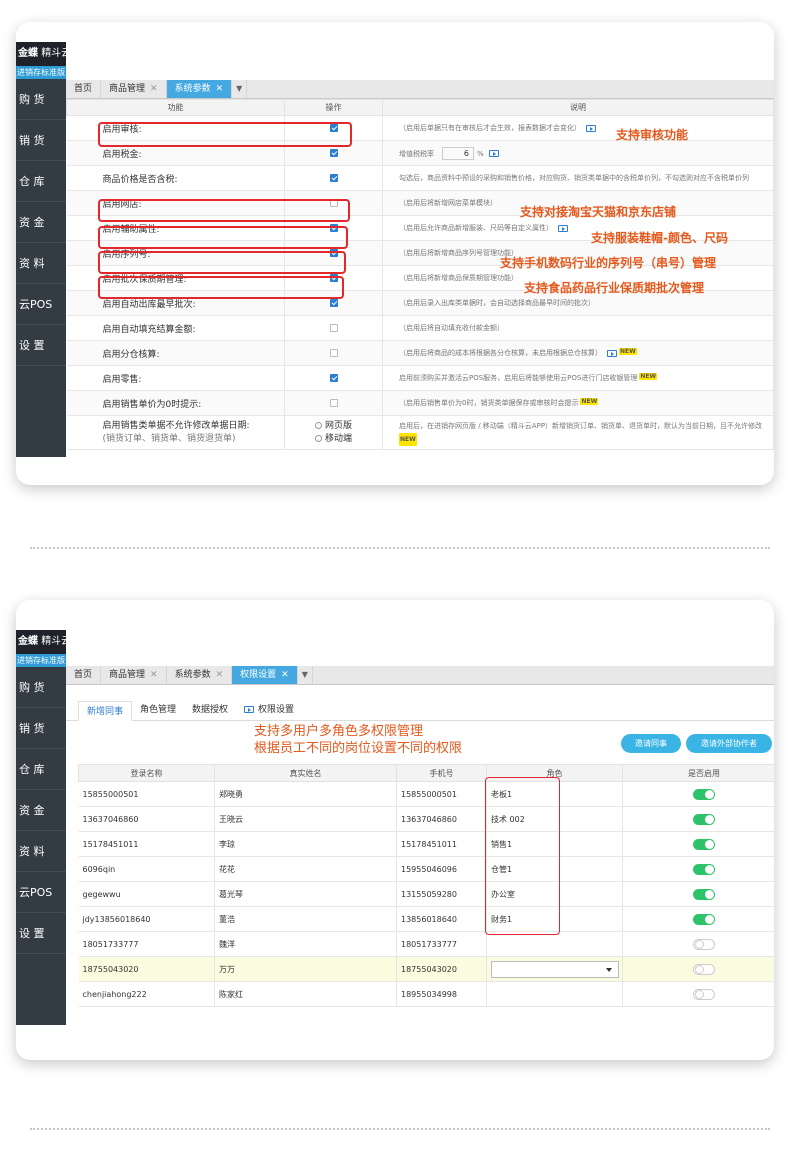  What do you see at coordinates (146, 894) in the screenshot?
I see `user-login: gegewwu` at bounding box center [146, 894].